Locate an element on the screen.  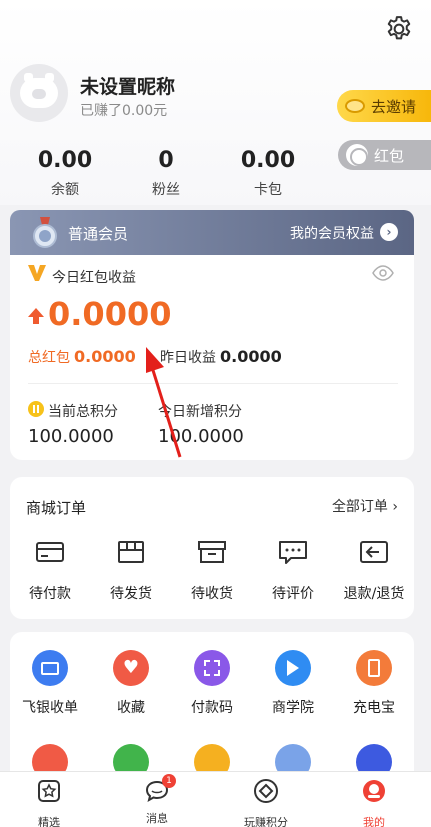
tab-label: 消息 is located at coordinates (157, 818).